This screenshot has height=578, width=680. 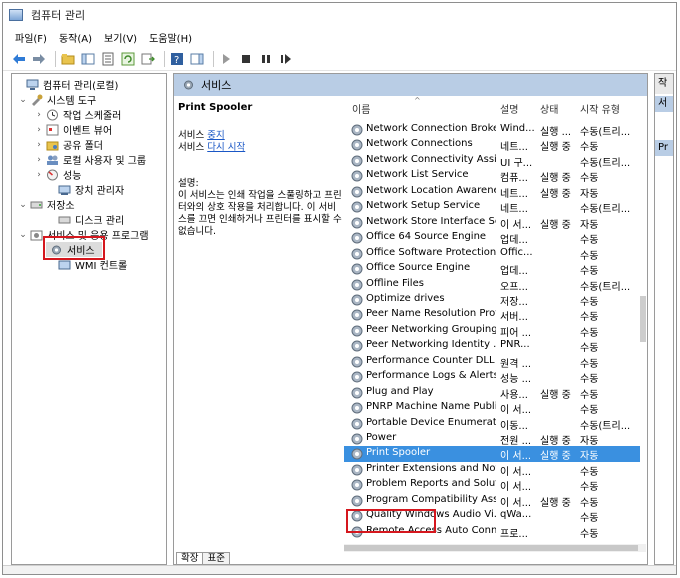 I want to click on pause-service-button, so click(x=266, y=59).